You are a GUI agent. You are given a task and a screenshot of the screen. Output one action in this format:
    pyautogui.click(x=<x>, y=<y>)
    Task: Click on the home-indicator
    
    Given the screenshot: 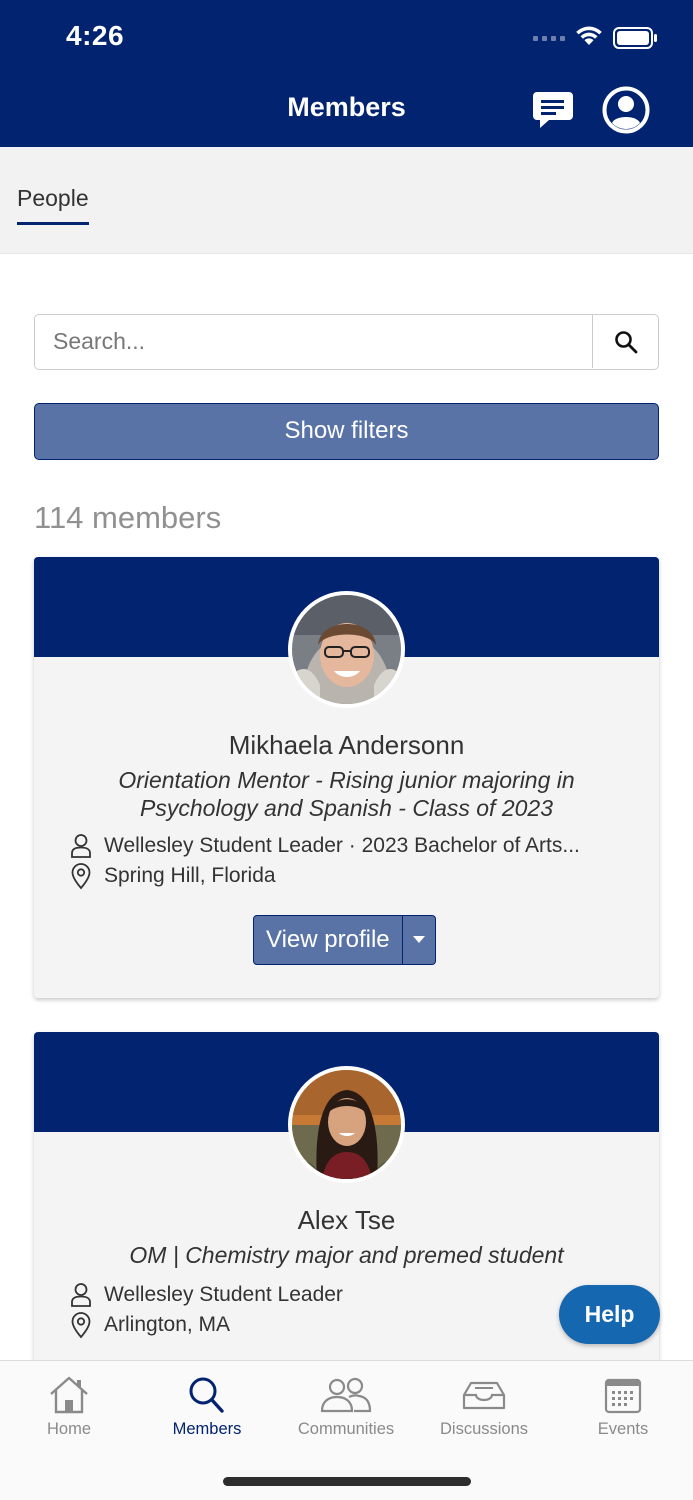 What is the action you would take?
    pyautogui.click(x=347, y=1481)
    